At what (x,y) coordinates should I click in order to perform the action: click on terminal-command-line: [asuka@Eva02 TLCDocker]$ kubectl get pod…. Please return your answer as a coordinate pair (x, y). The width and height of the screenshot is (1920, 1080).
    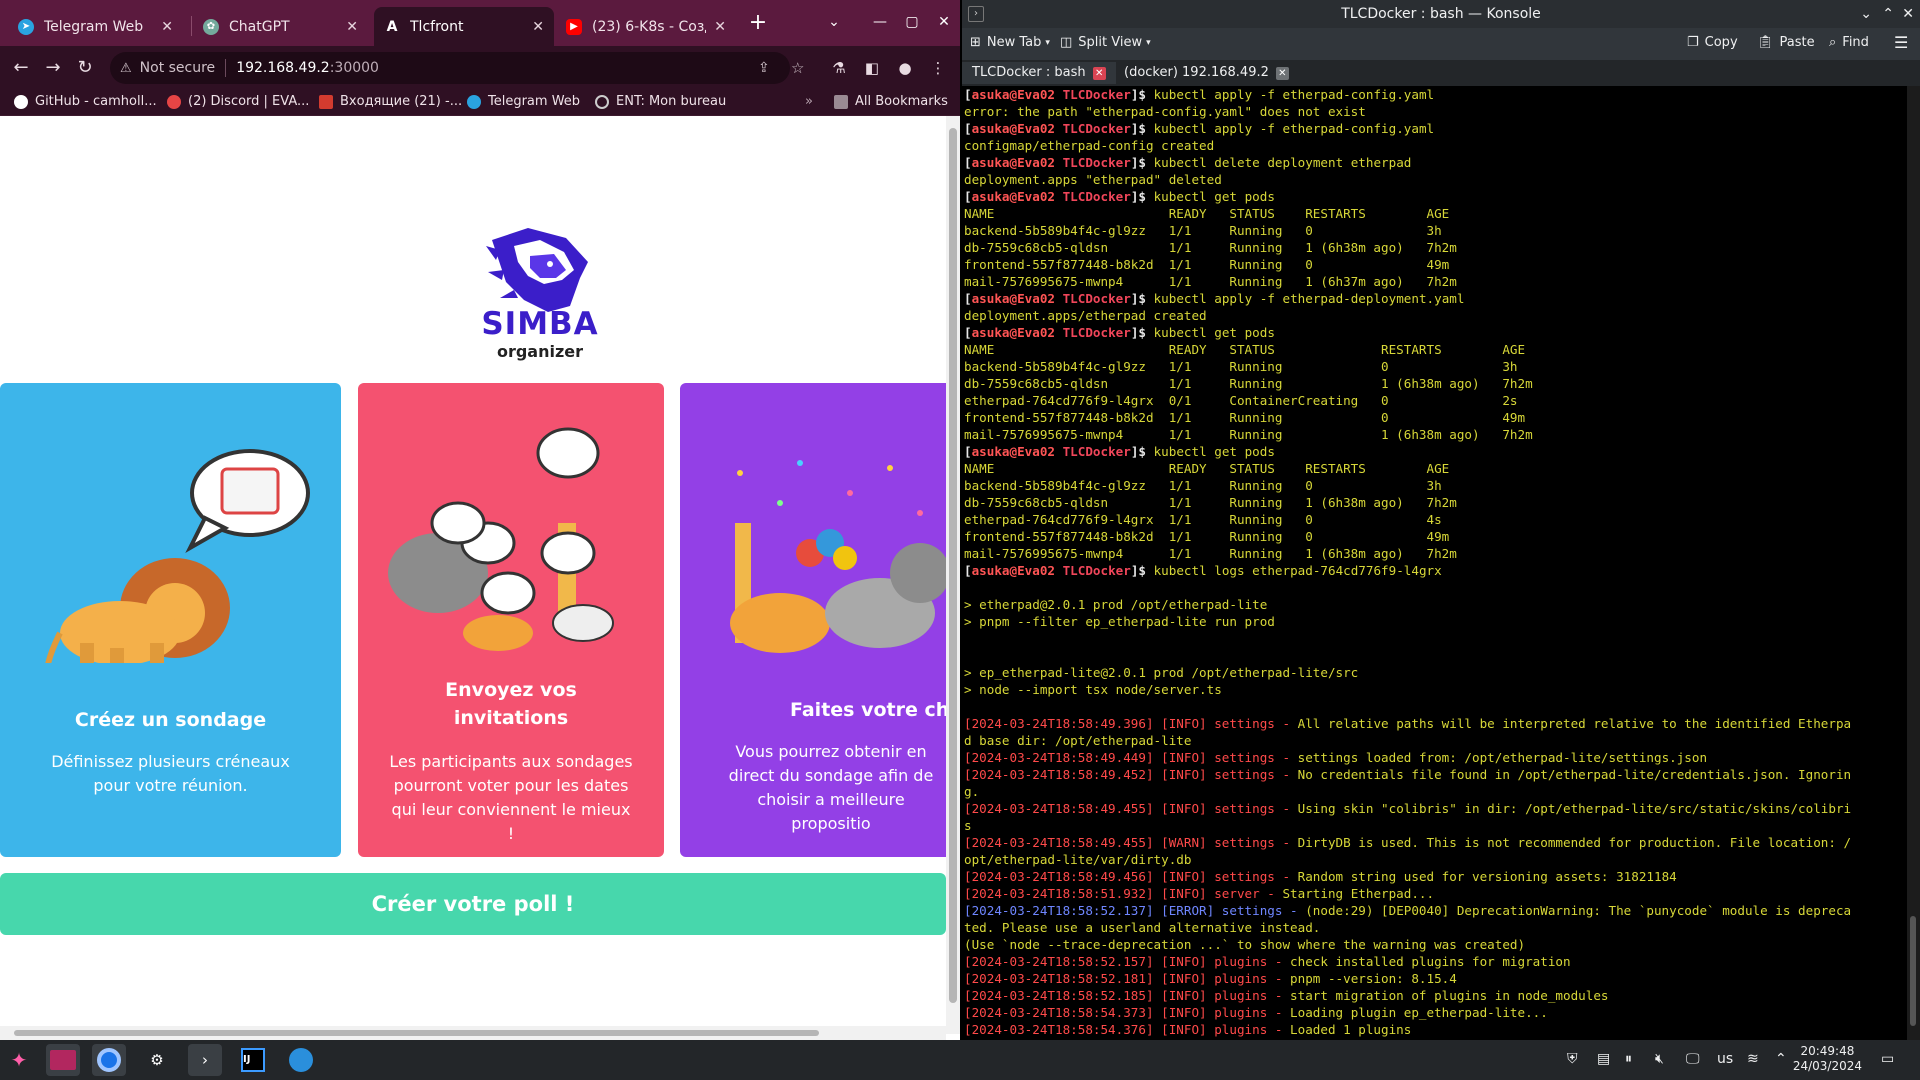
    Looking at the image, I should click on (1434, 196).